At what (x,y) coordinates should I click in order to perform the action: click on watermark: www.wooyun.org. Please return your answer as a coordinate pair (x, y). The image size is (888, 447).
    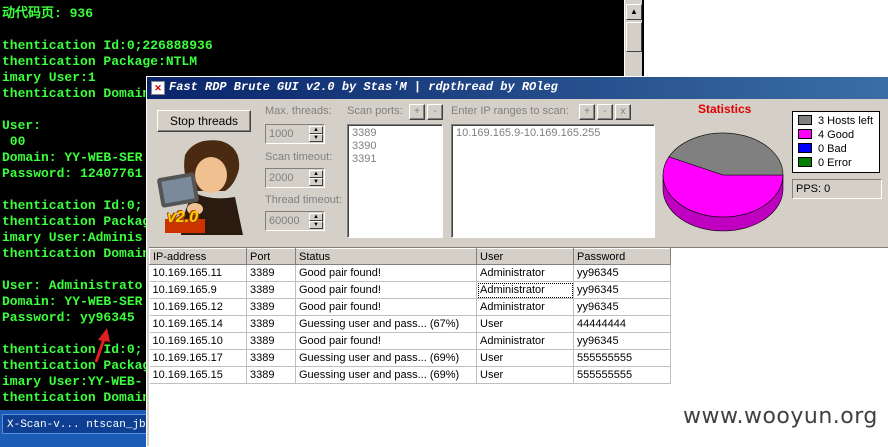
    Looking at the image, I should click on (780, 416).